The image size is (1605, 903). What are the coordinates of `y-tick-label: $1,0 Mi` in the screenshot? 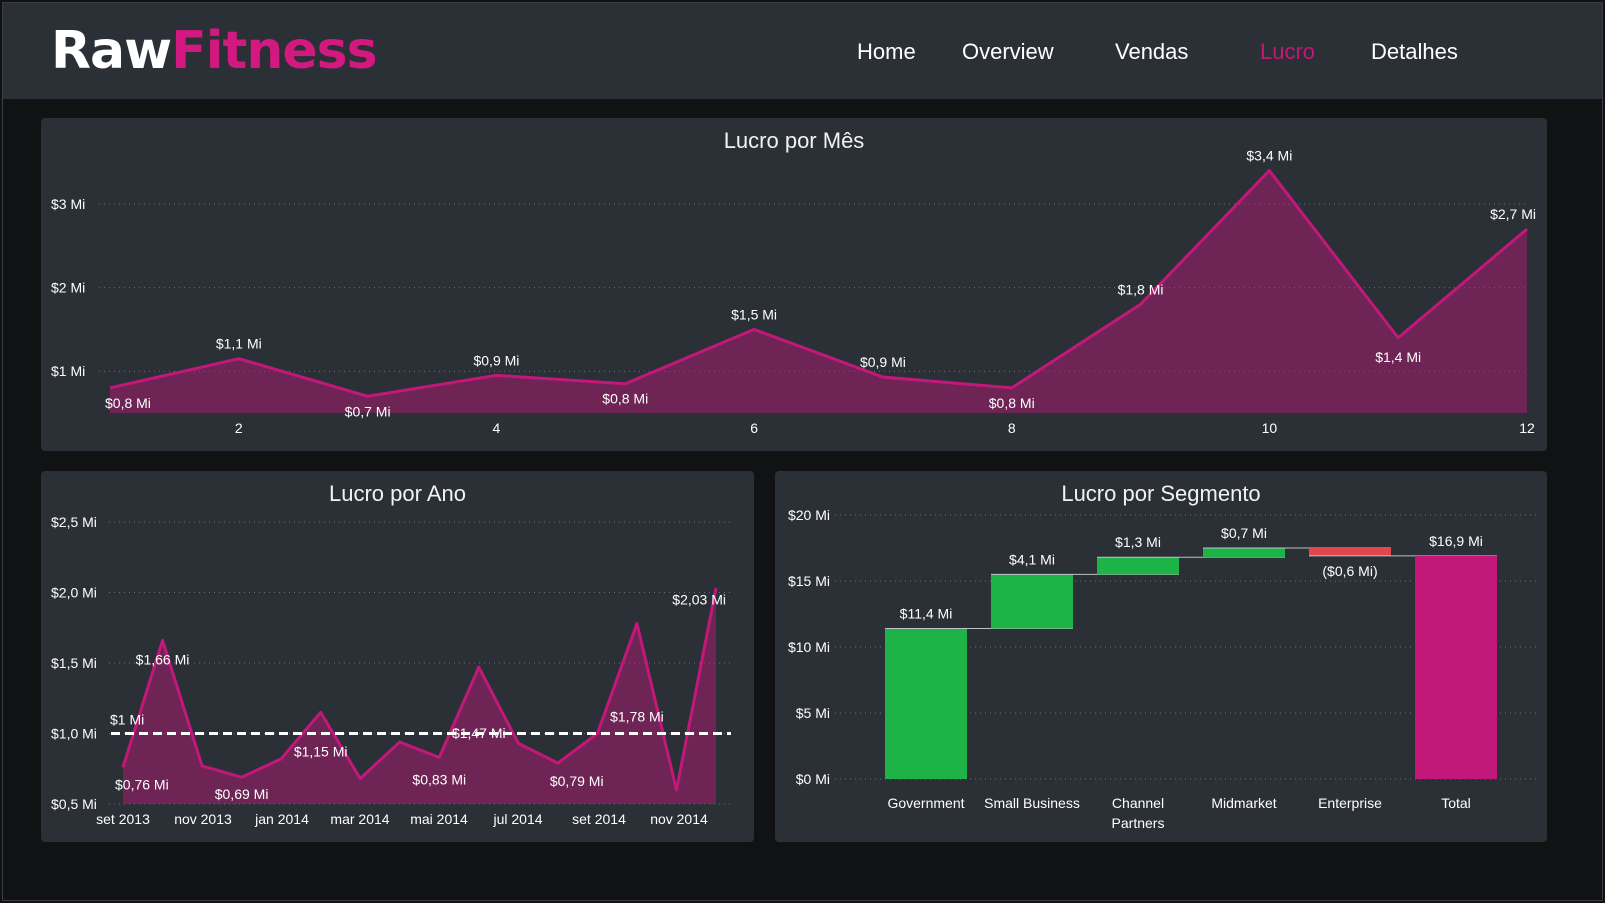 It's located at (74, 734).